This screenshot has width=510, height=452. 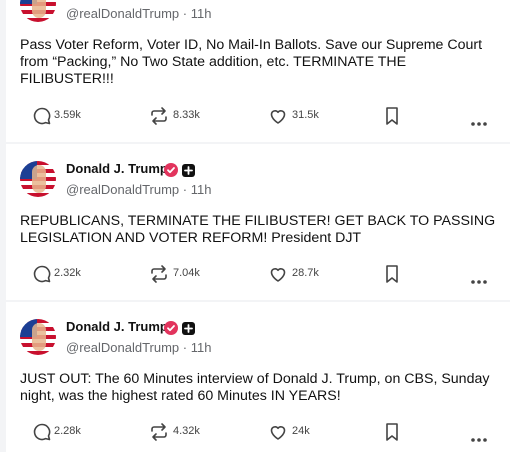 I want to click on repost-count: 7.04k, so click(x=186, y=273).